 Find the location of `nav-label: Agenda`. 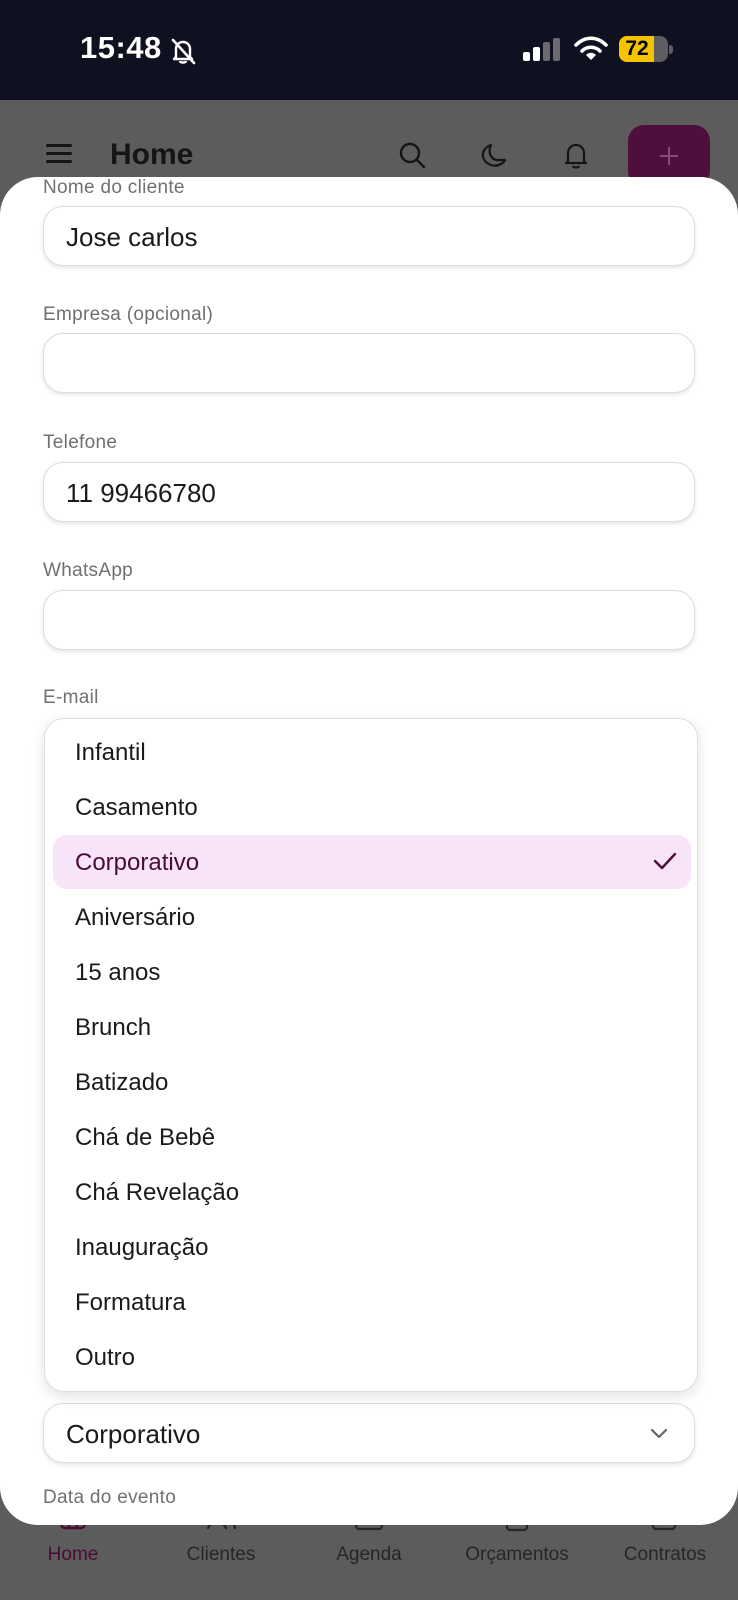

nav-label: Agenda is located at coordinates (369, 1554).